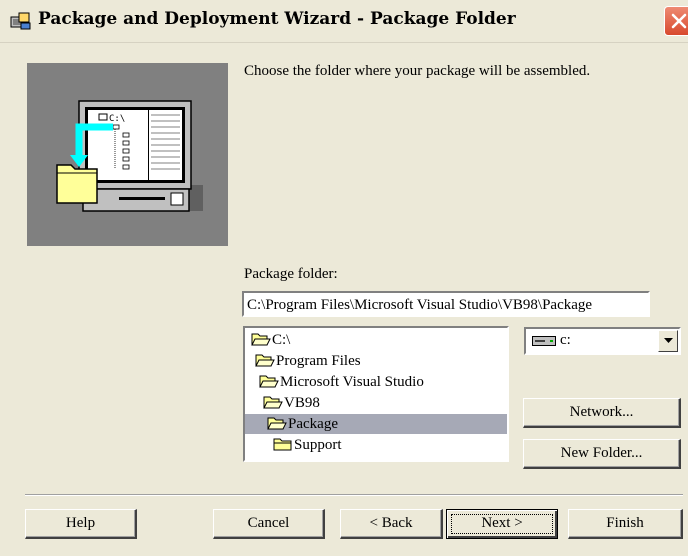  Describe the element at coordinates (318, 361) in the screenshot. I see `tree-item-label: Program Files` at that location.